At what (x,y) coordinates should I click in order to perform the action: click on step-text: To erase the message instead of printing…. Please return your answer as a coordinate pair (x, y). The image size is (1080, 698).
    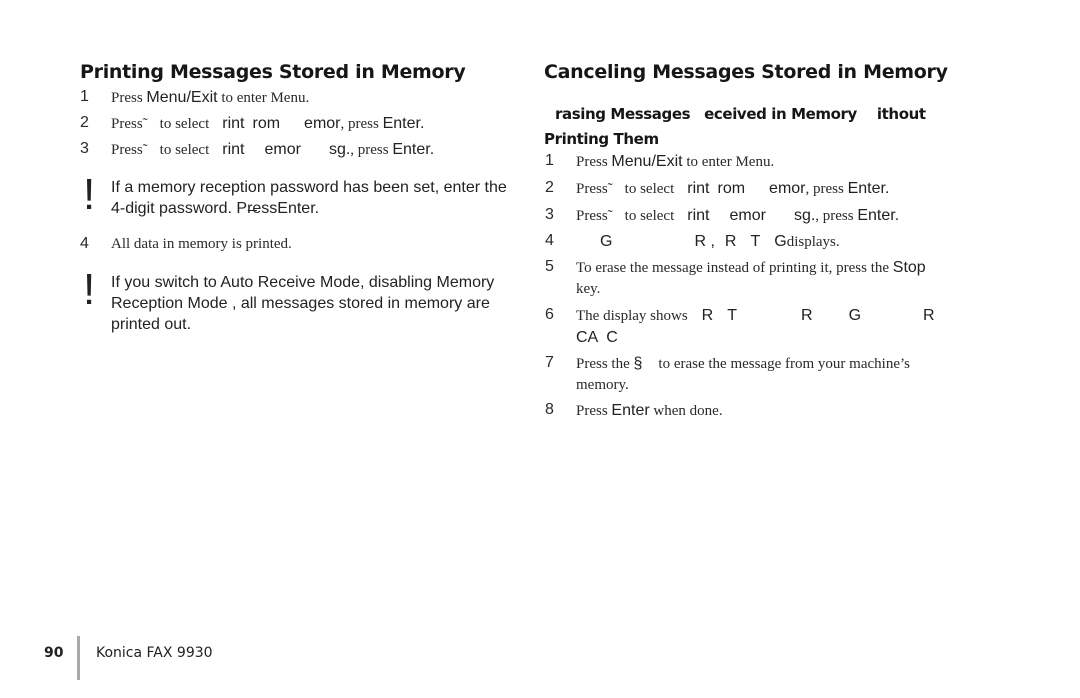
    Looking at the image, I should click on (751, 278).